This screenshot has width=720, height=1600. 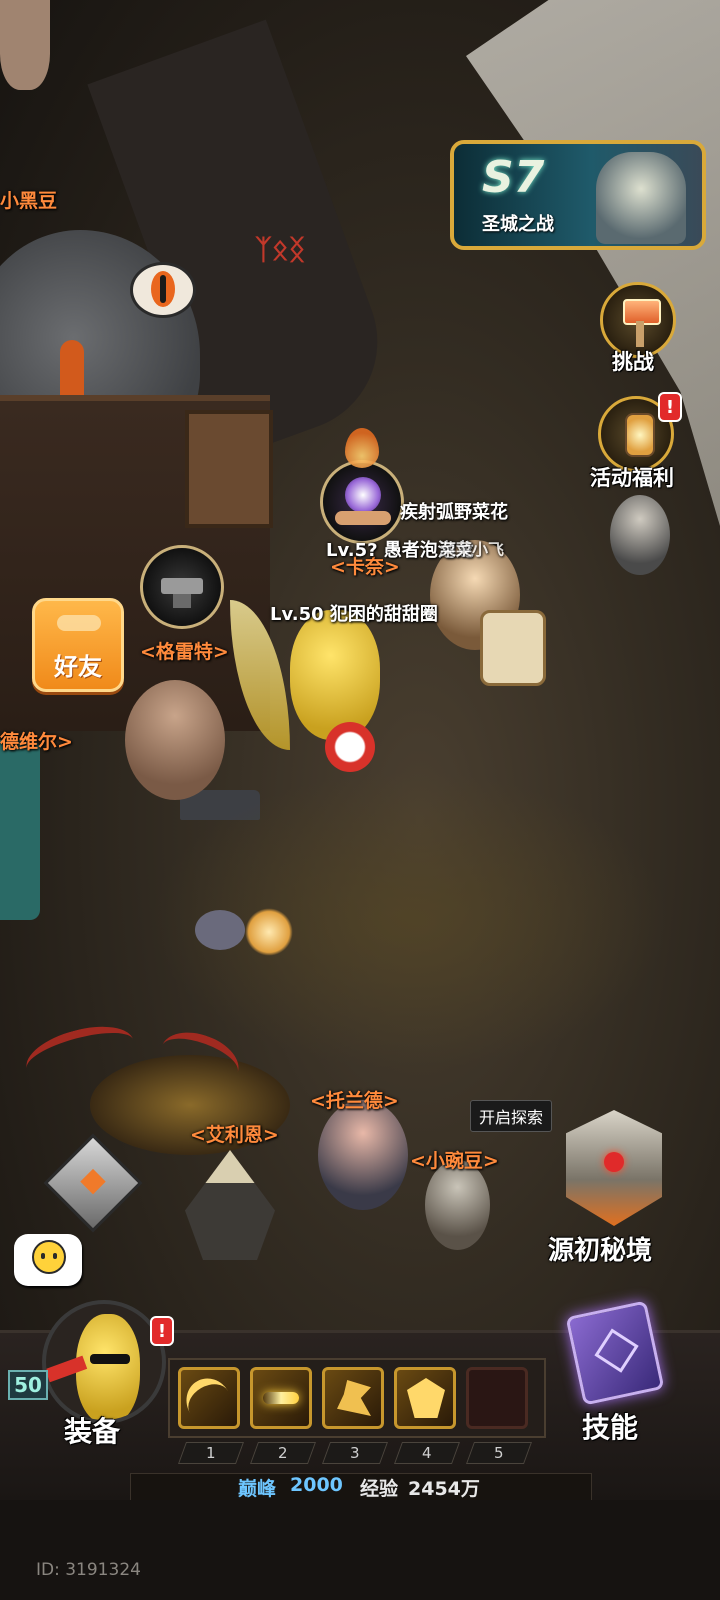 I want to click on season-banner: S7 圣城之战, so click(x=578, y=195).